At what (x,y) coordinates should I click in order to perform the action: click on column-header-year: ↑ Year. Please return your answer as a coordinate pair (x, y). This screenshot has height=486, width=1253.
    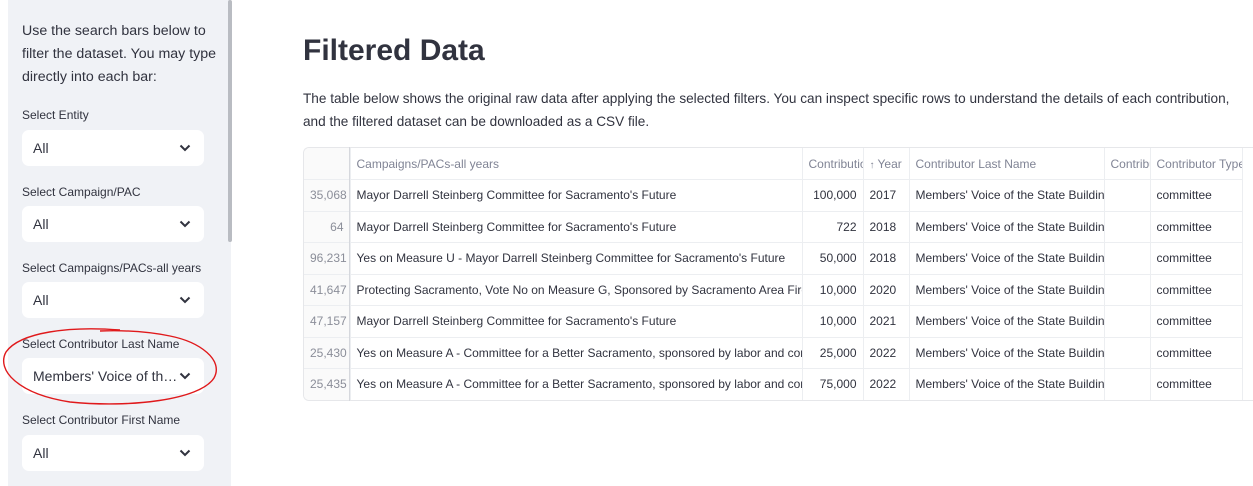
    Looking at the image, I should click on (886, 164).